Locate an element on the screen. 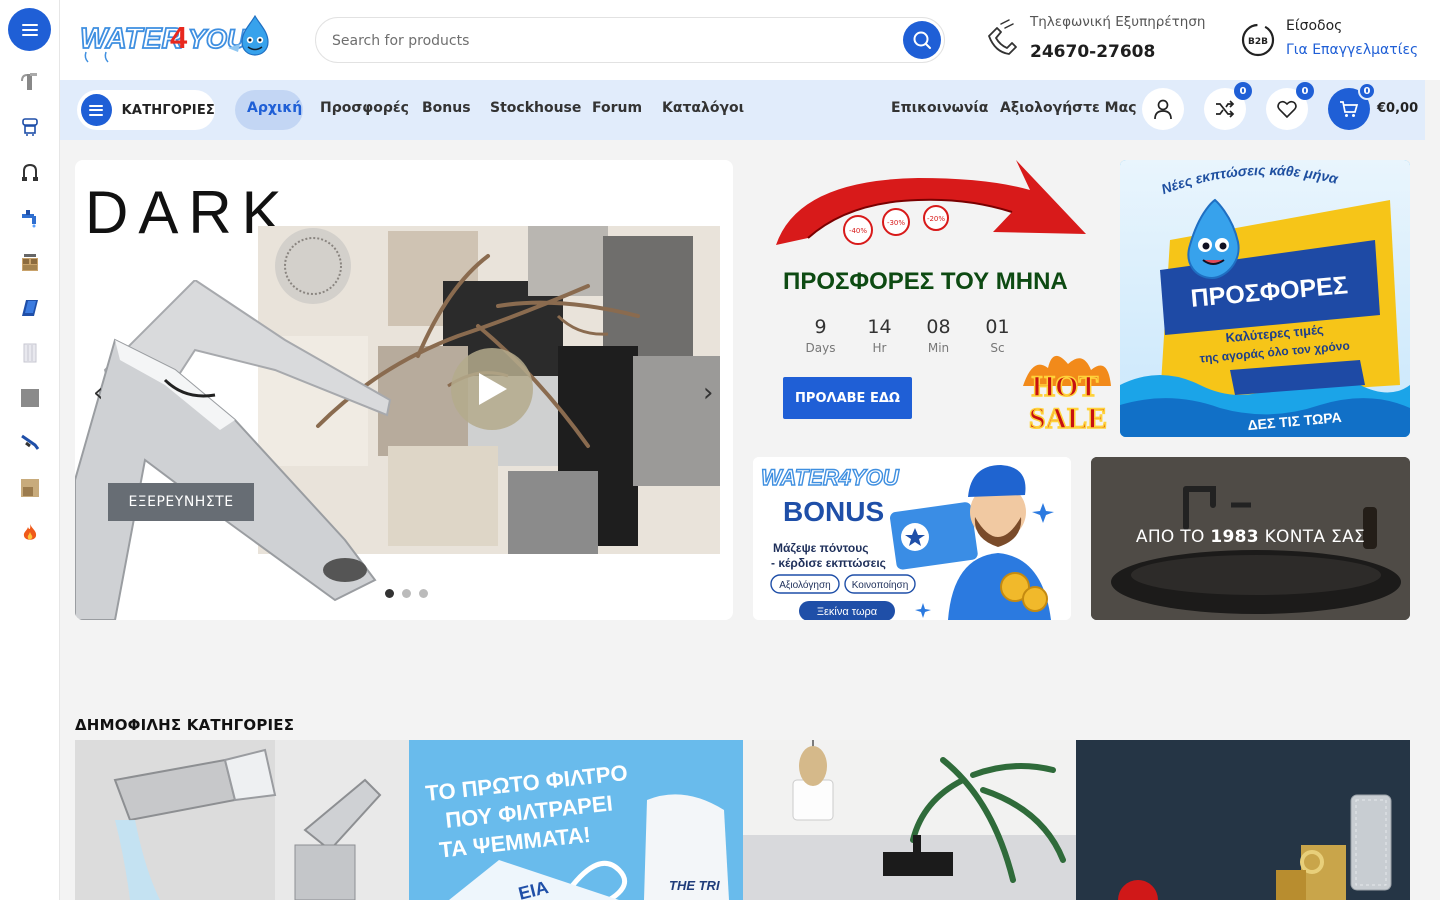 This screenshot has height=900, width=1440. svg-text: Κοινοποίηση is located at coordinates (880, 585).